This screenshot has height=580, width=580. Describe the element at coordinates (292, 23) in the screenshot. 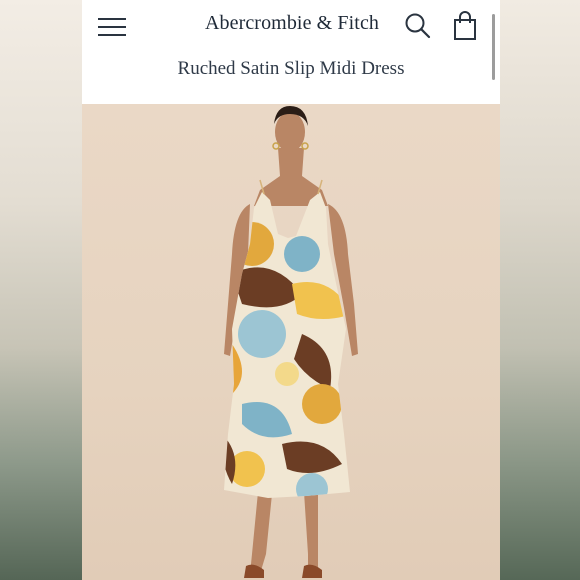

I see `brand-logo: Abercrombie & Fitch` at that location.